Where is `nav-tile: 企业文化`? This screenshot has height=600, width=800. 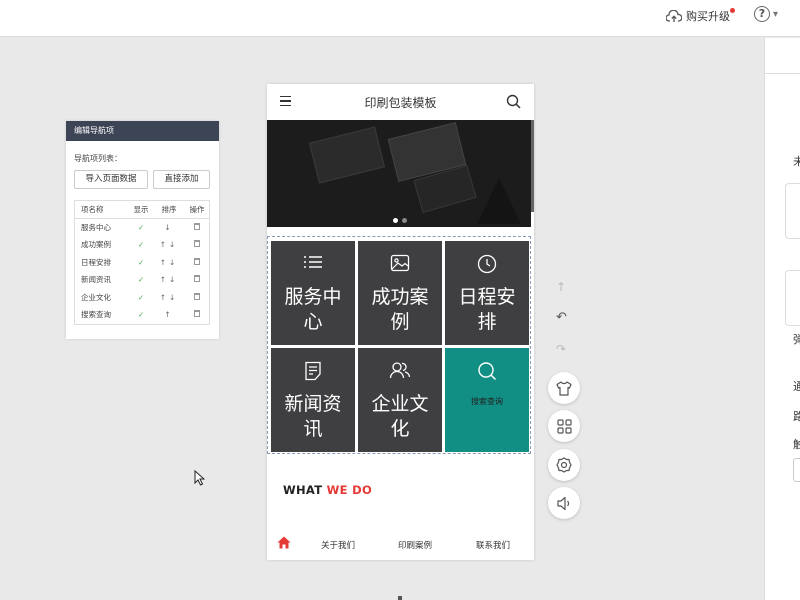 nav-tile: 企业文化 is located at coordinates (400, 400).